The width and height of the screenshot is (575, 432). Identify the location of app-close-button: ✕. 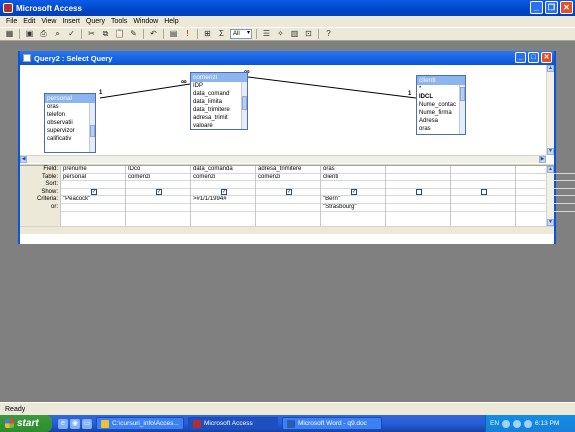
(566, 7).